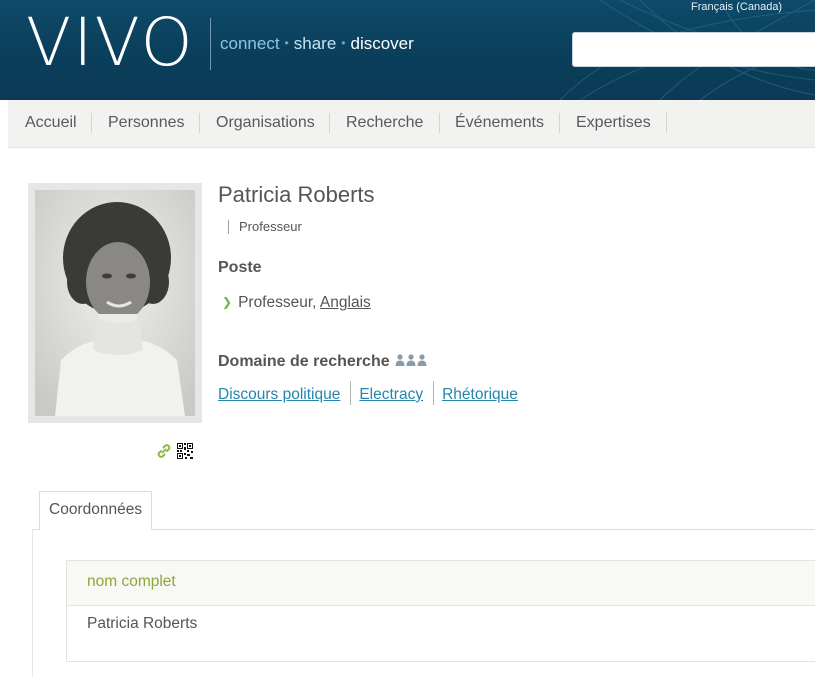 Image resolution: width=815 pixels, height=677 pixels. What do you see at coordinates (384, 124) in the screenshot?
I see `nav-item-recherche: Recherche` at bounding box center [384, 124].